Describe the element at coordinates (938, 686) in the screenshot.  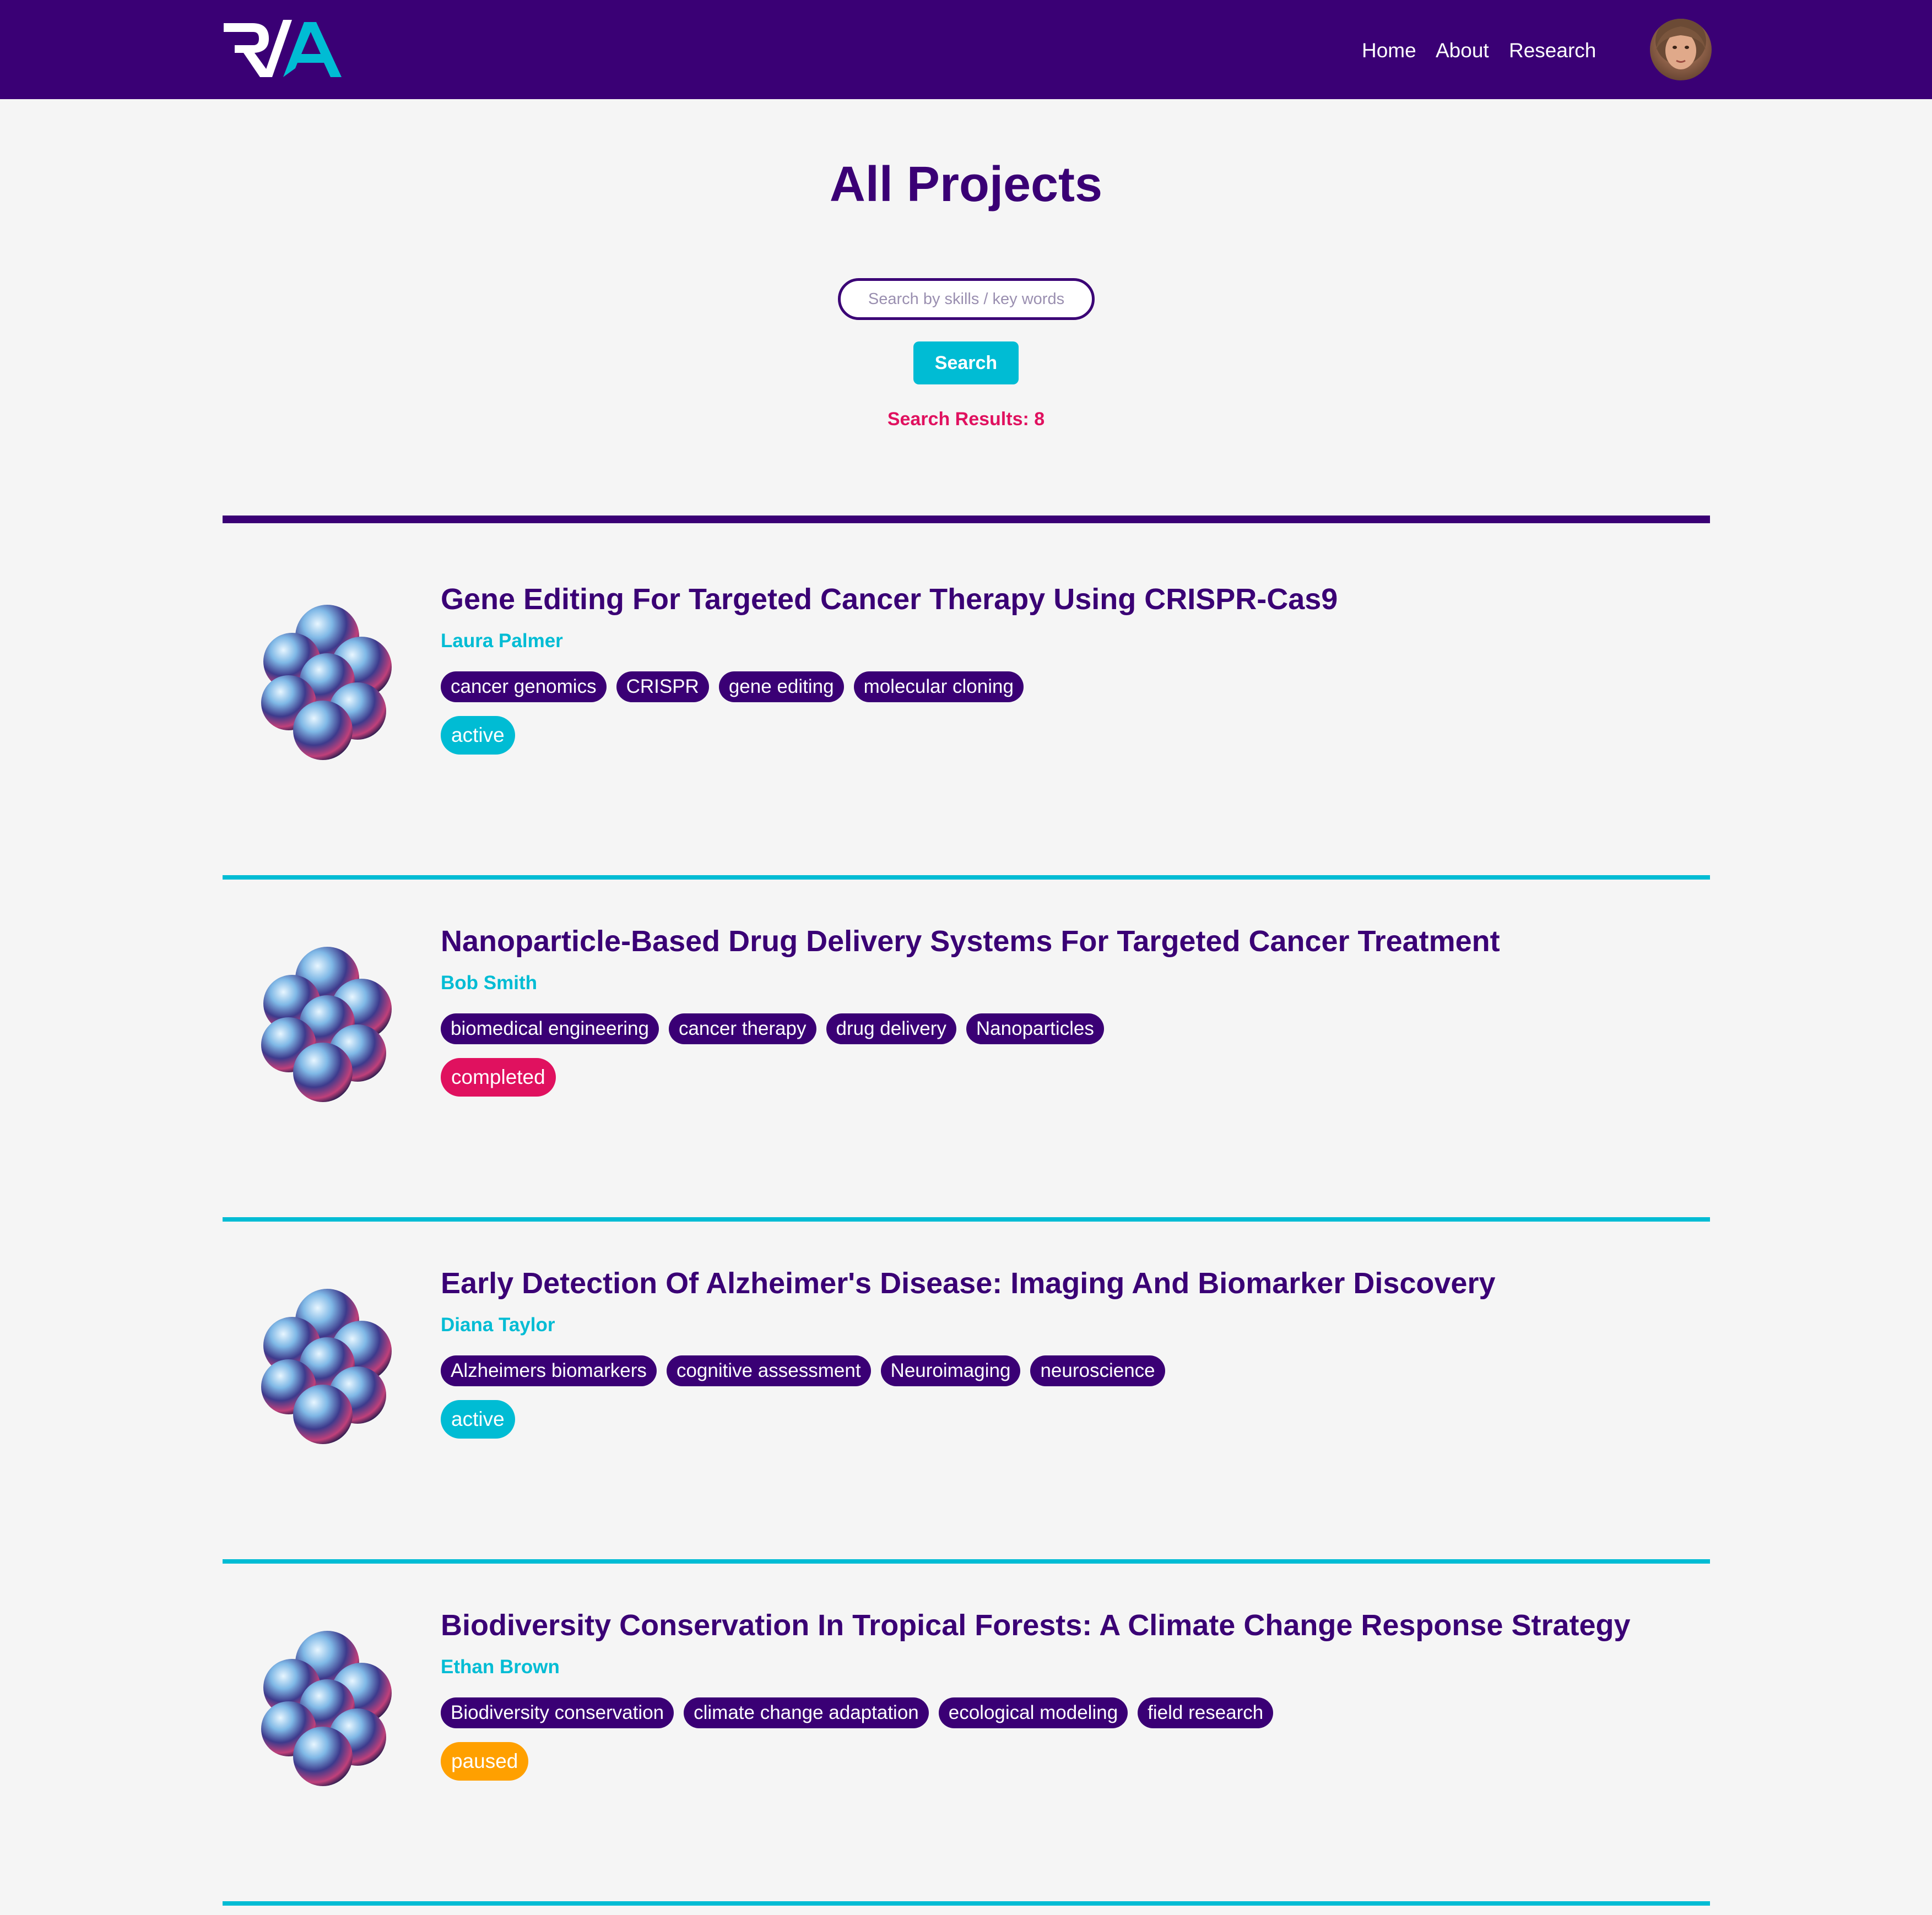
I see `skill-tag: molecular cloning` at that location.